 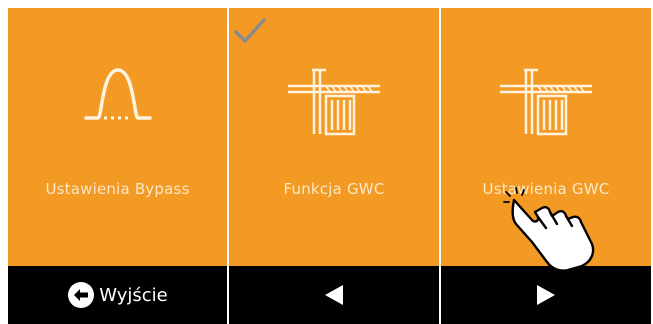 What do you see at coordinates (133, 295) in the screenshot?
I see `exit-label: Wyjście` at bounding box center [133, 295].